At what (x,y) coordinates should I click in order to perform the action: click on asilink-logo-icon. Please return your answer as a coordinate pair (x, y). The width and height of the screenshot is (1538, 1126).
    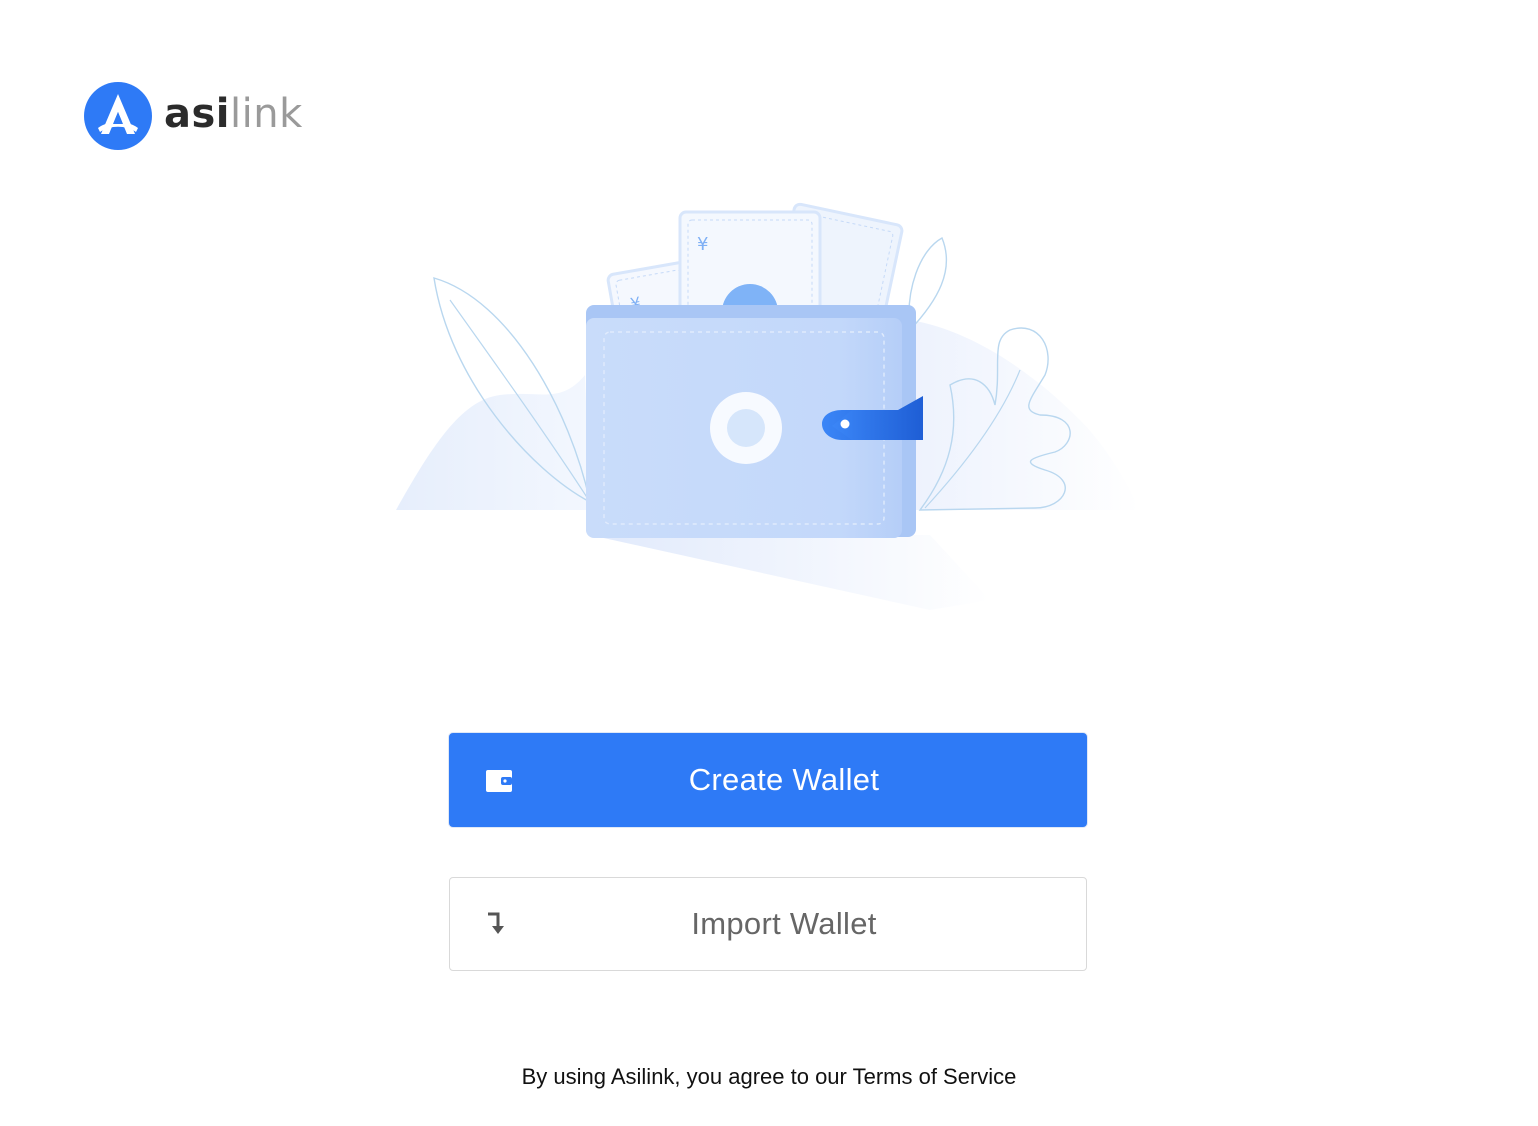
    Looking at the image, I should click on (118, 116).